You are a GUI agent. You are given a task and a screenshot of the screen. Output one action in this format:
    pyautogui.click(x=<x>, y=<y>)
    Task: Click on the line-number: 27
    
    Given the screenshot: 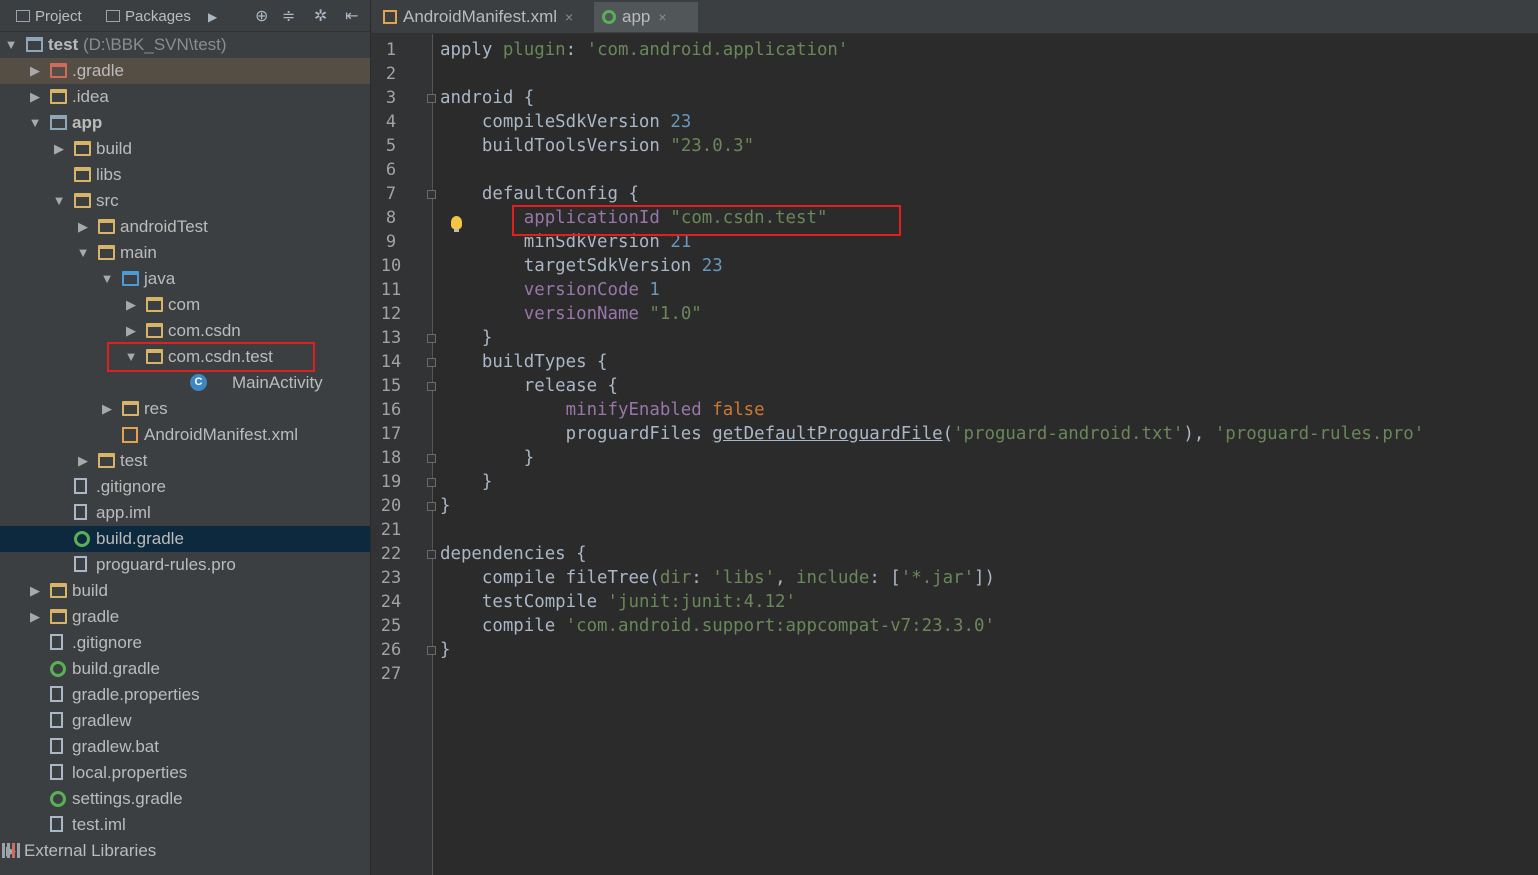 What is the action you would take?
    pyautogui.click(x=391, y=674)
    